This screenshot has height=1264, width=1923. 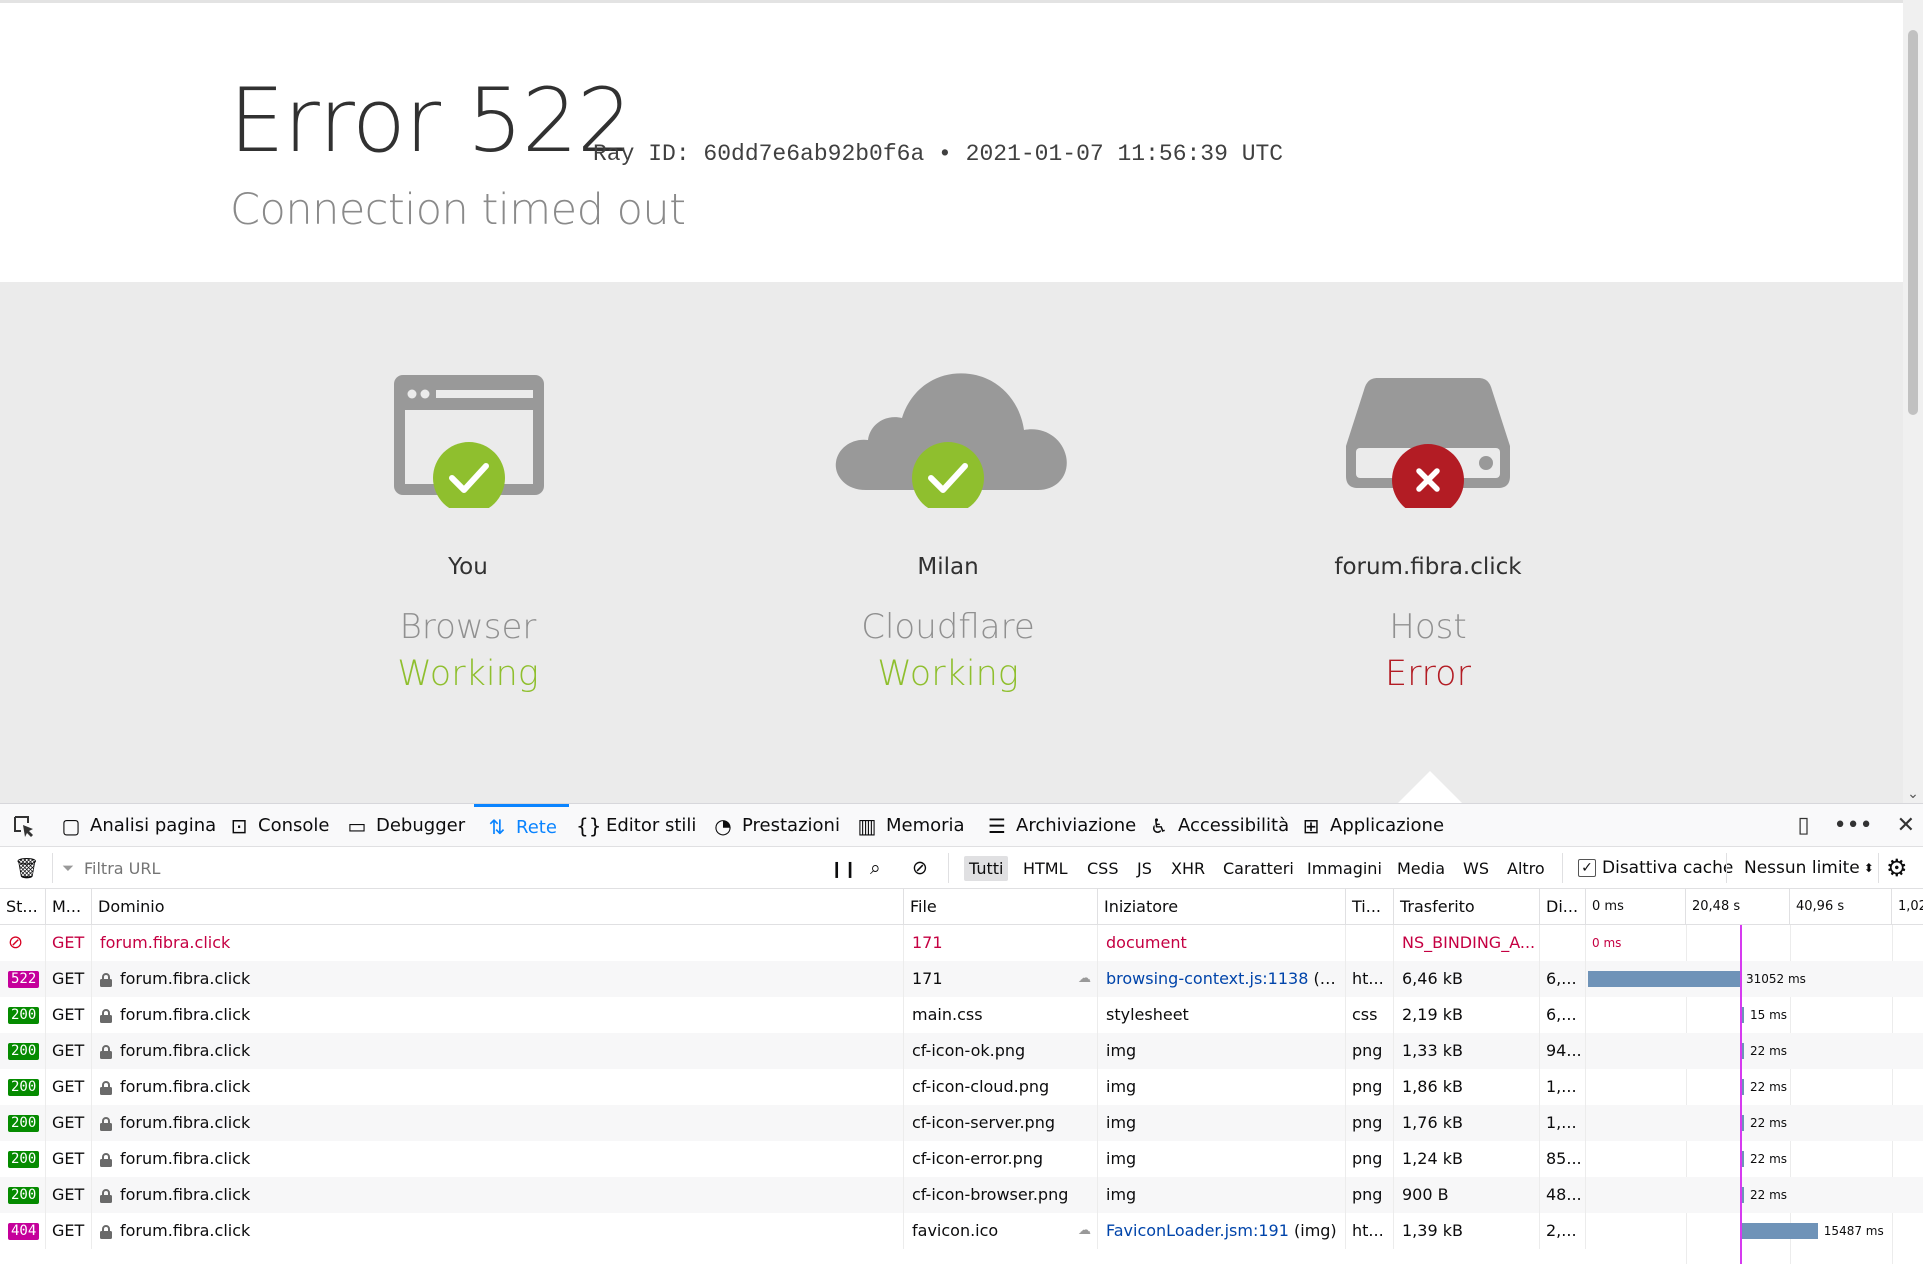 I want to click on cell-size, so click(x=1563, y=943).